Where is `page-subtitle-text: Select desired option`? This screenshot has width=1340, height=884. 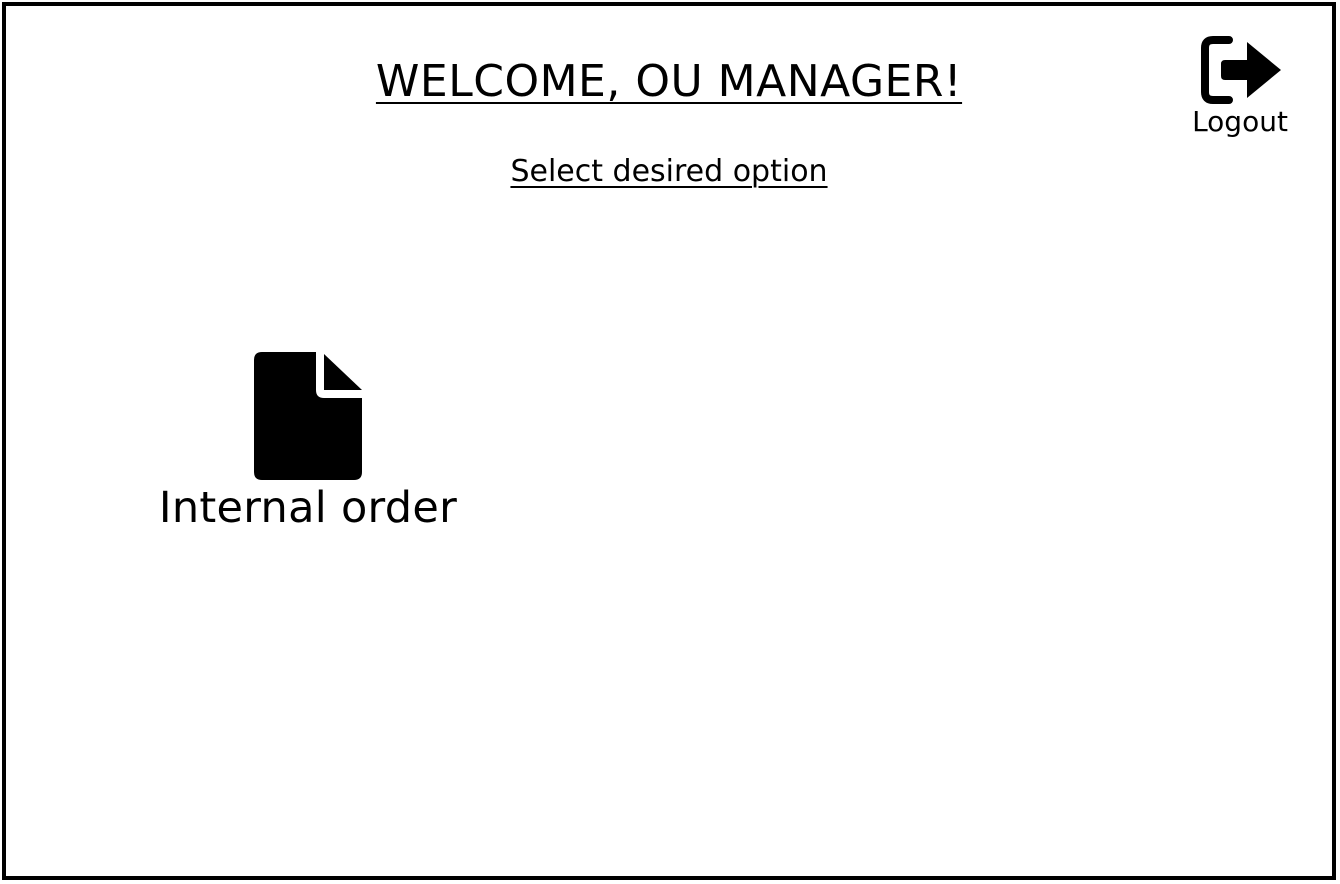 page-subtitle-text: Select desired option is located at coordinates (669, 171).